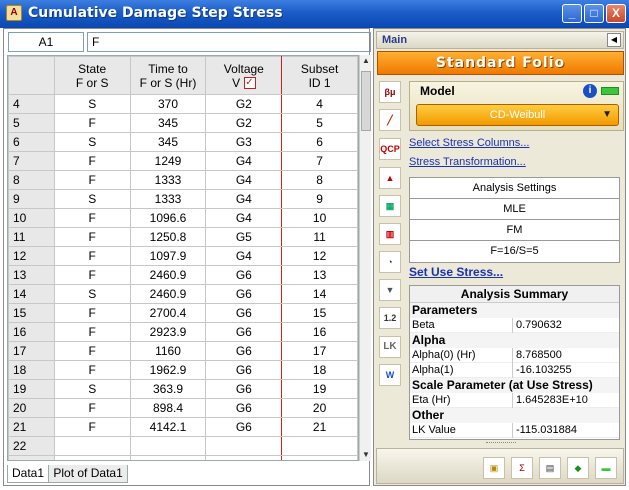 This screenshot has width=629, height=490. What do you see at coordinates (514, 230) in the screenshot?
I see `analysis-type: FM` at bounding box center [514, 230].